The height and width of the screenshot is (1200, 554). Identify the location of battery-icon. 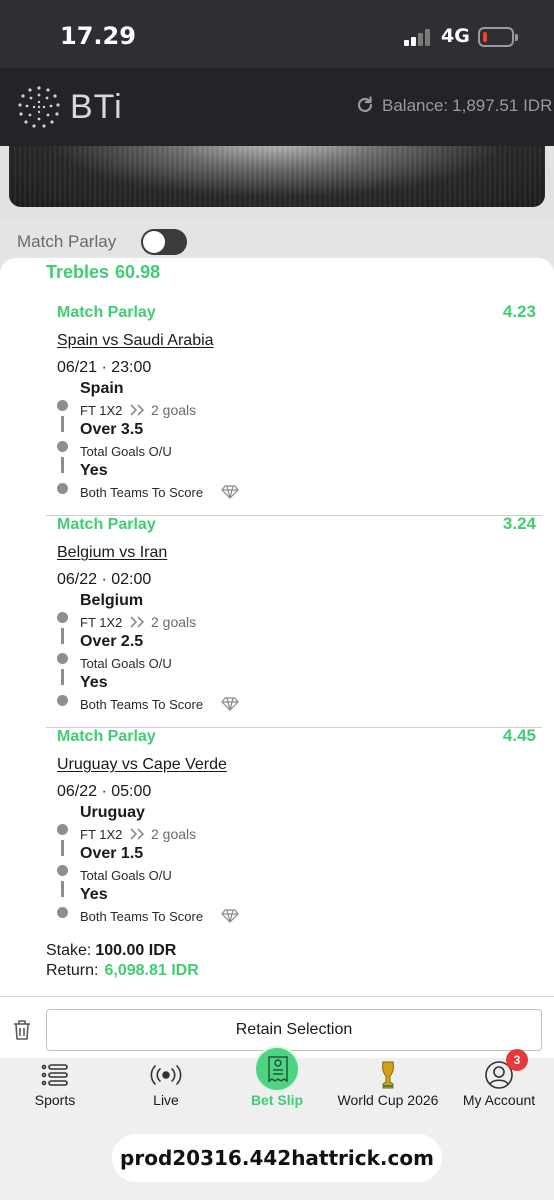
(498, 37).